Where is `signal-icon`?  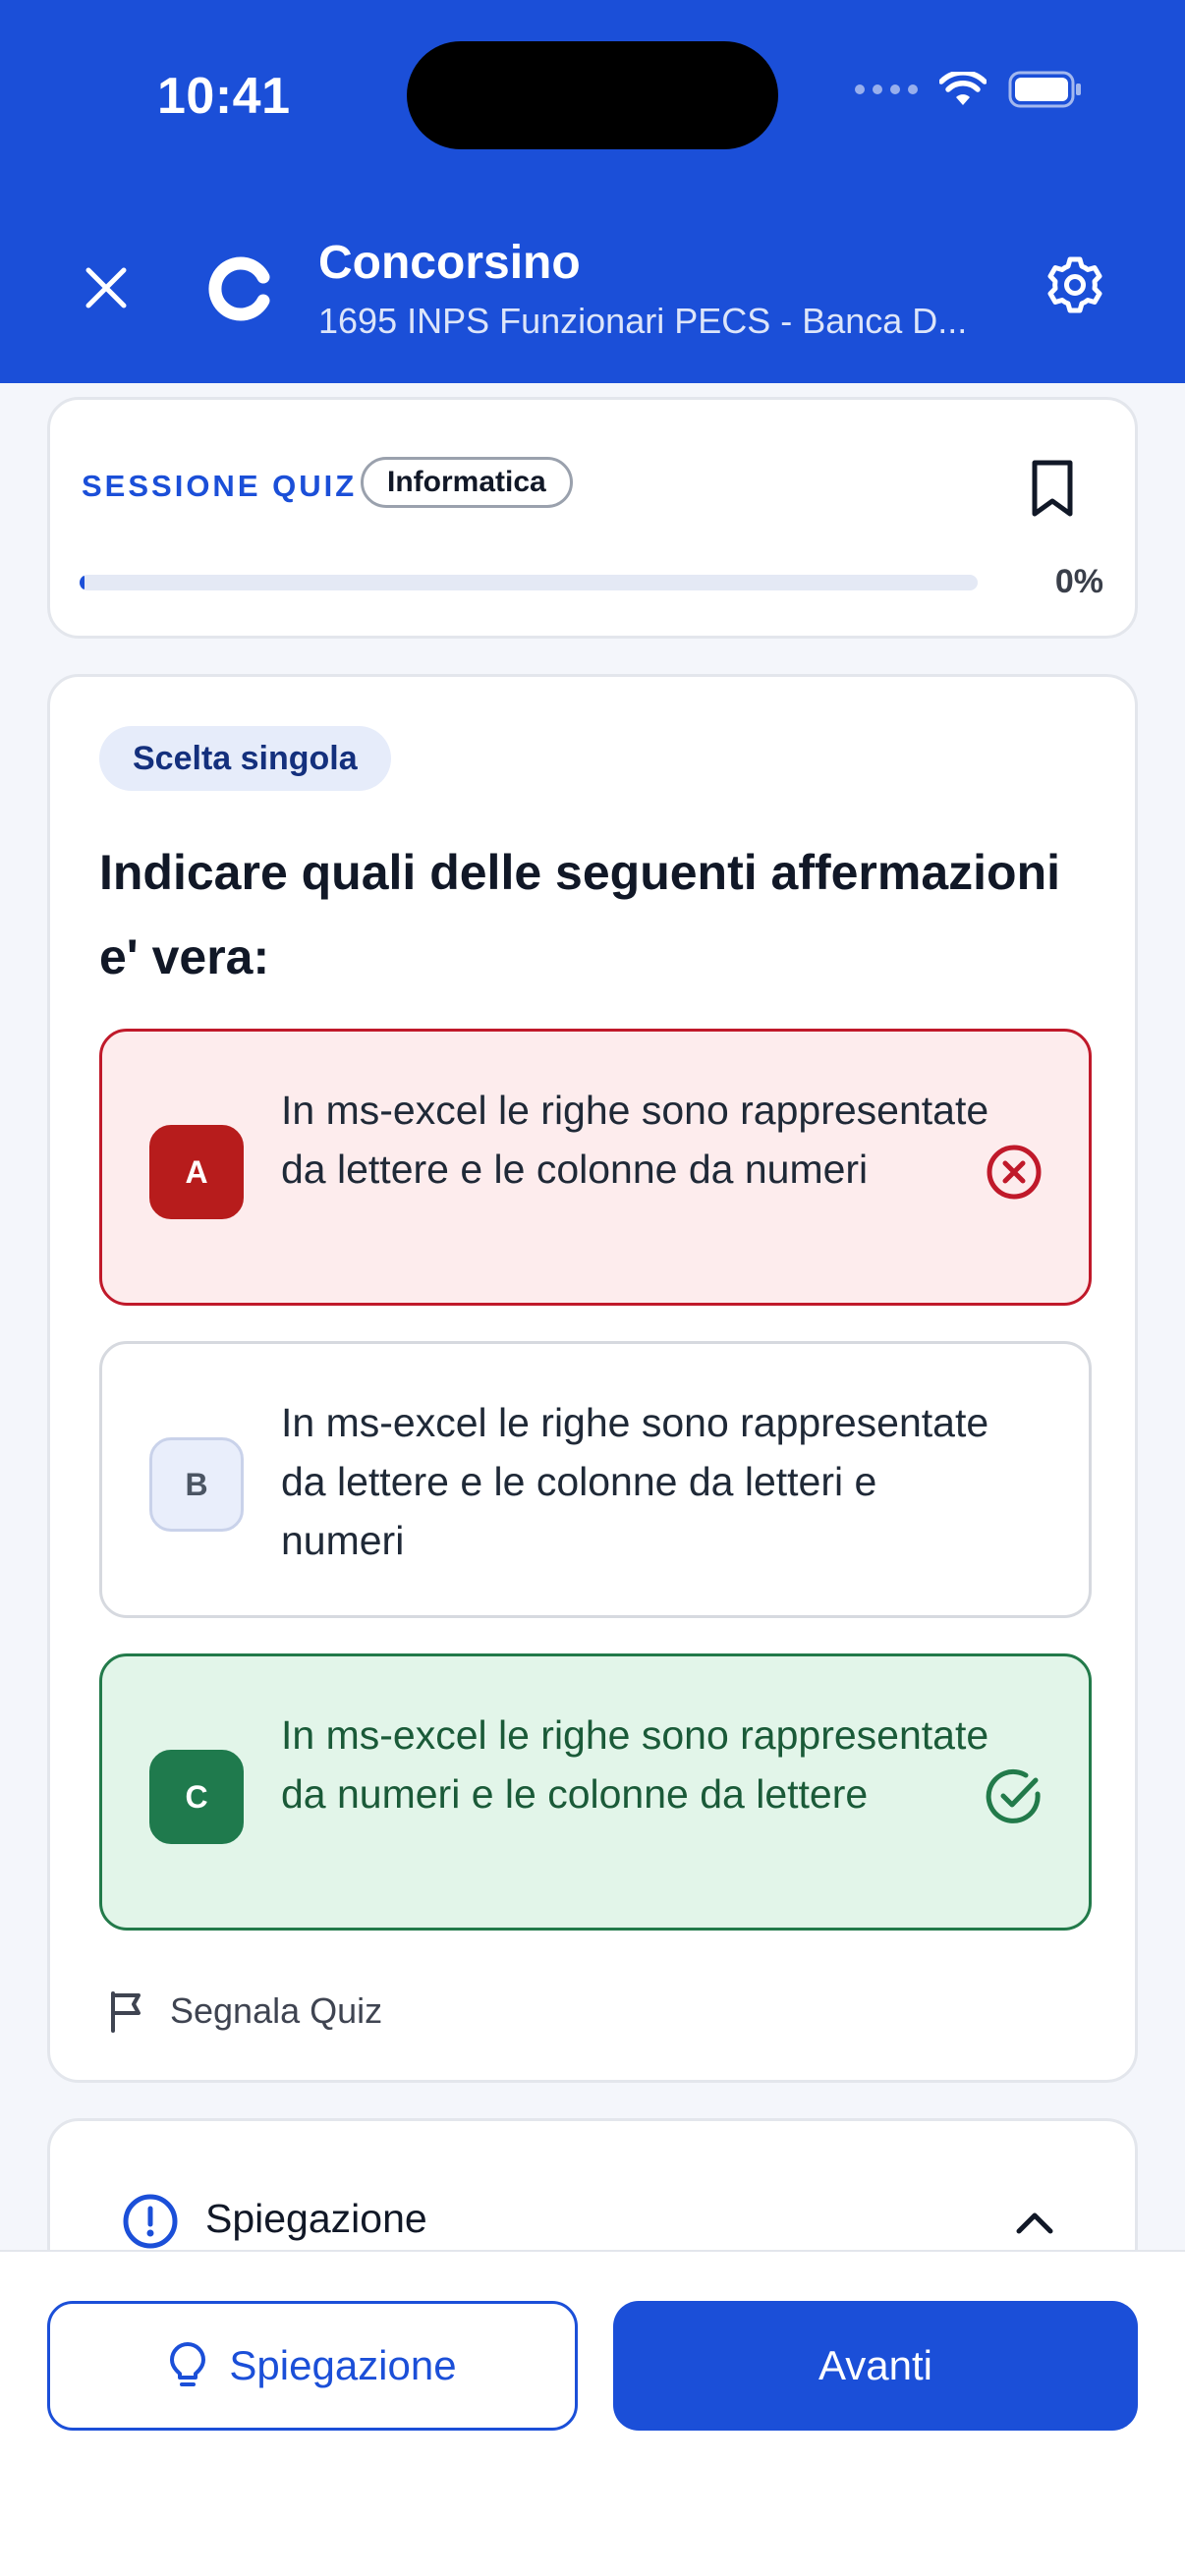 signal-icon is located at coordinates (887, 89).